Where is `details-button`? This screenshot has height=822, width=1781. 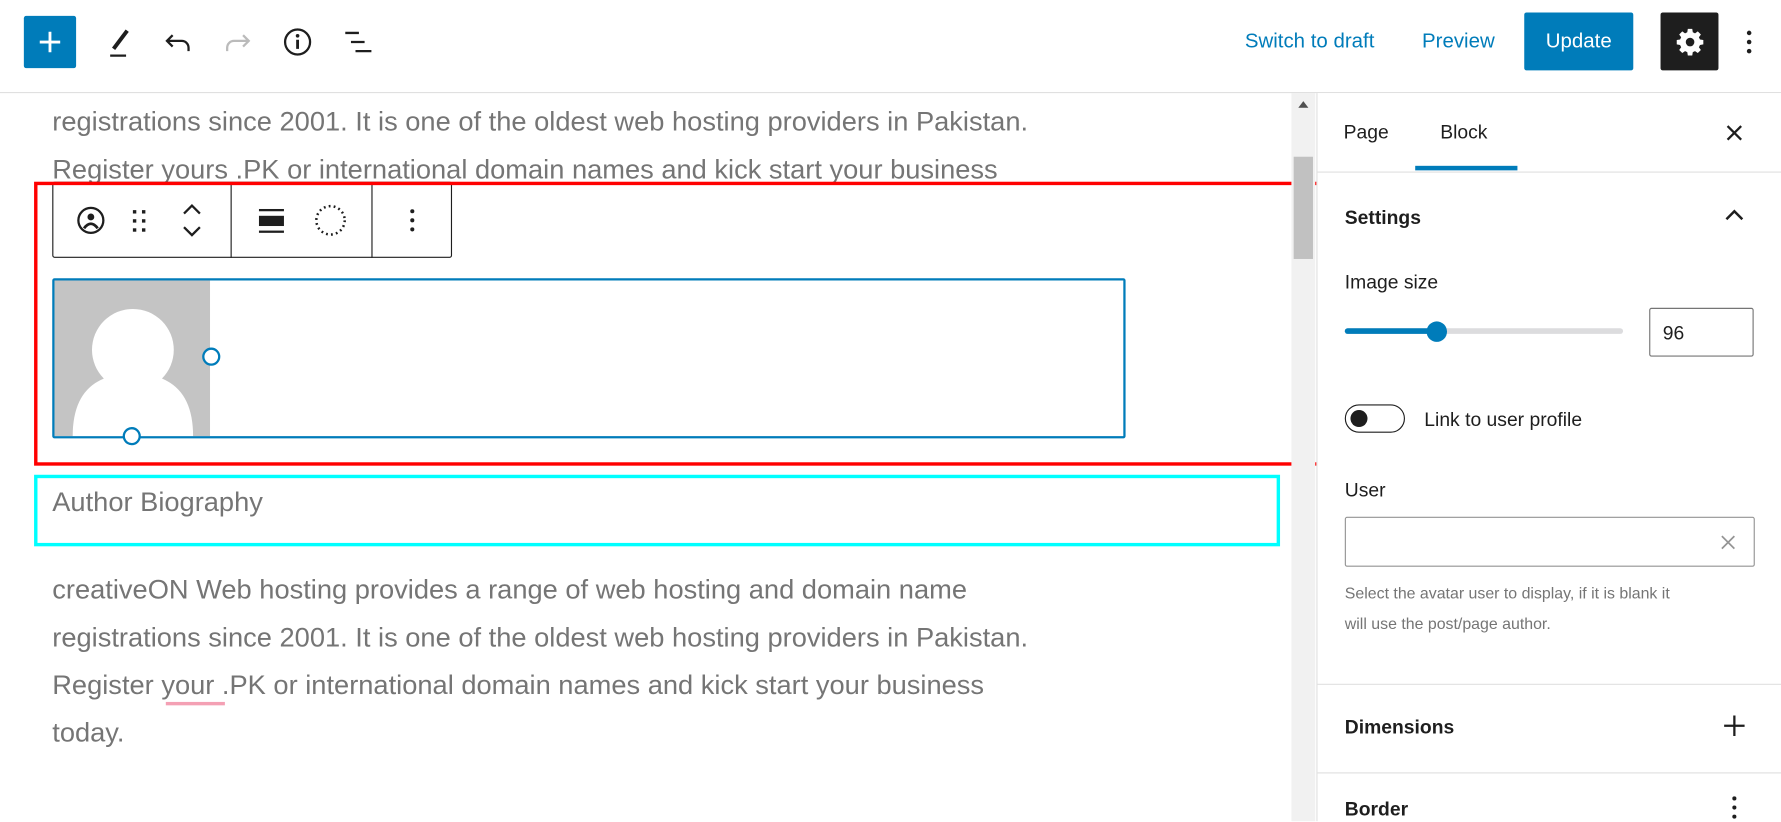 details-button is located at coordinates (298, 42).